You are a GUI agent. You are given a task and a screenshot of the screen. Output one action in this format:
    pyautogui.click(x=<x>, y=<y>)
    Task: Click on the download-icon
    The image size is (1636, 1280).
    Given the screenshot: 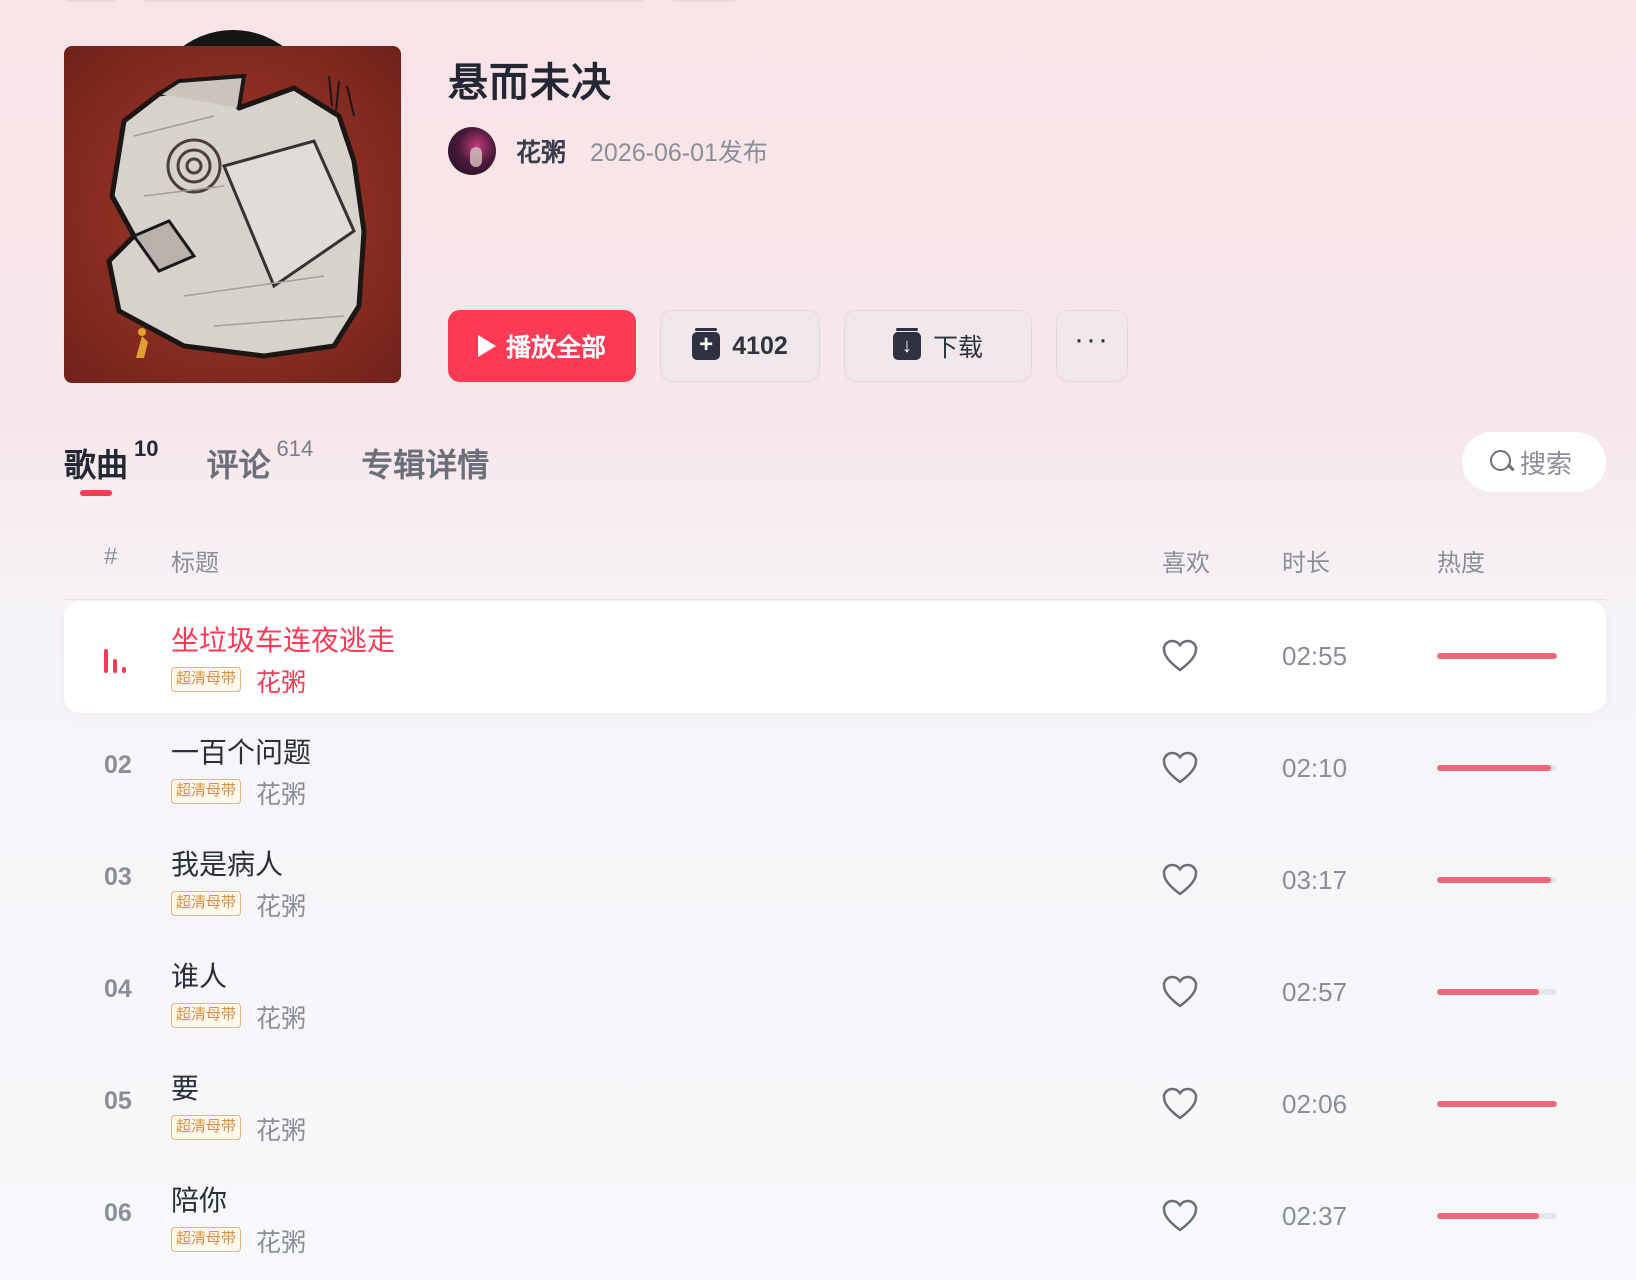 What is the action you would take?
    pyautogui.click(x=906, y=344)
    